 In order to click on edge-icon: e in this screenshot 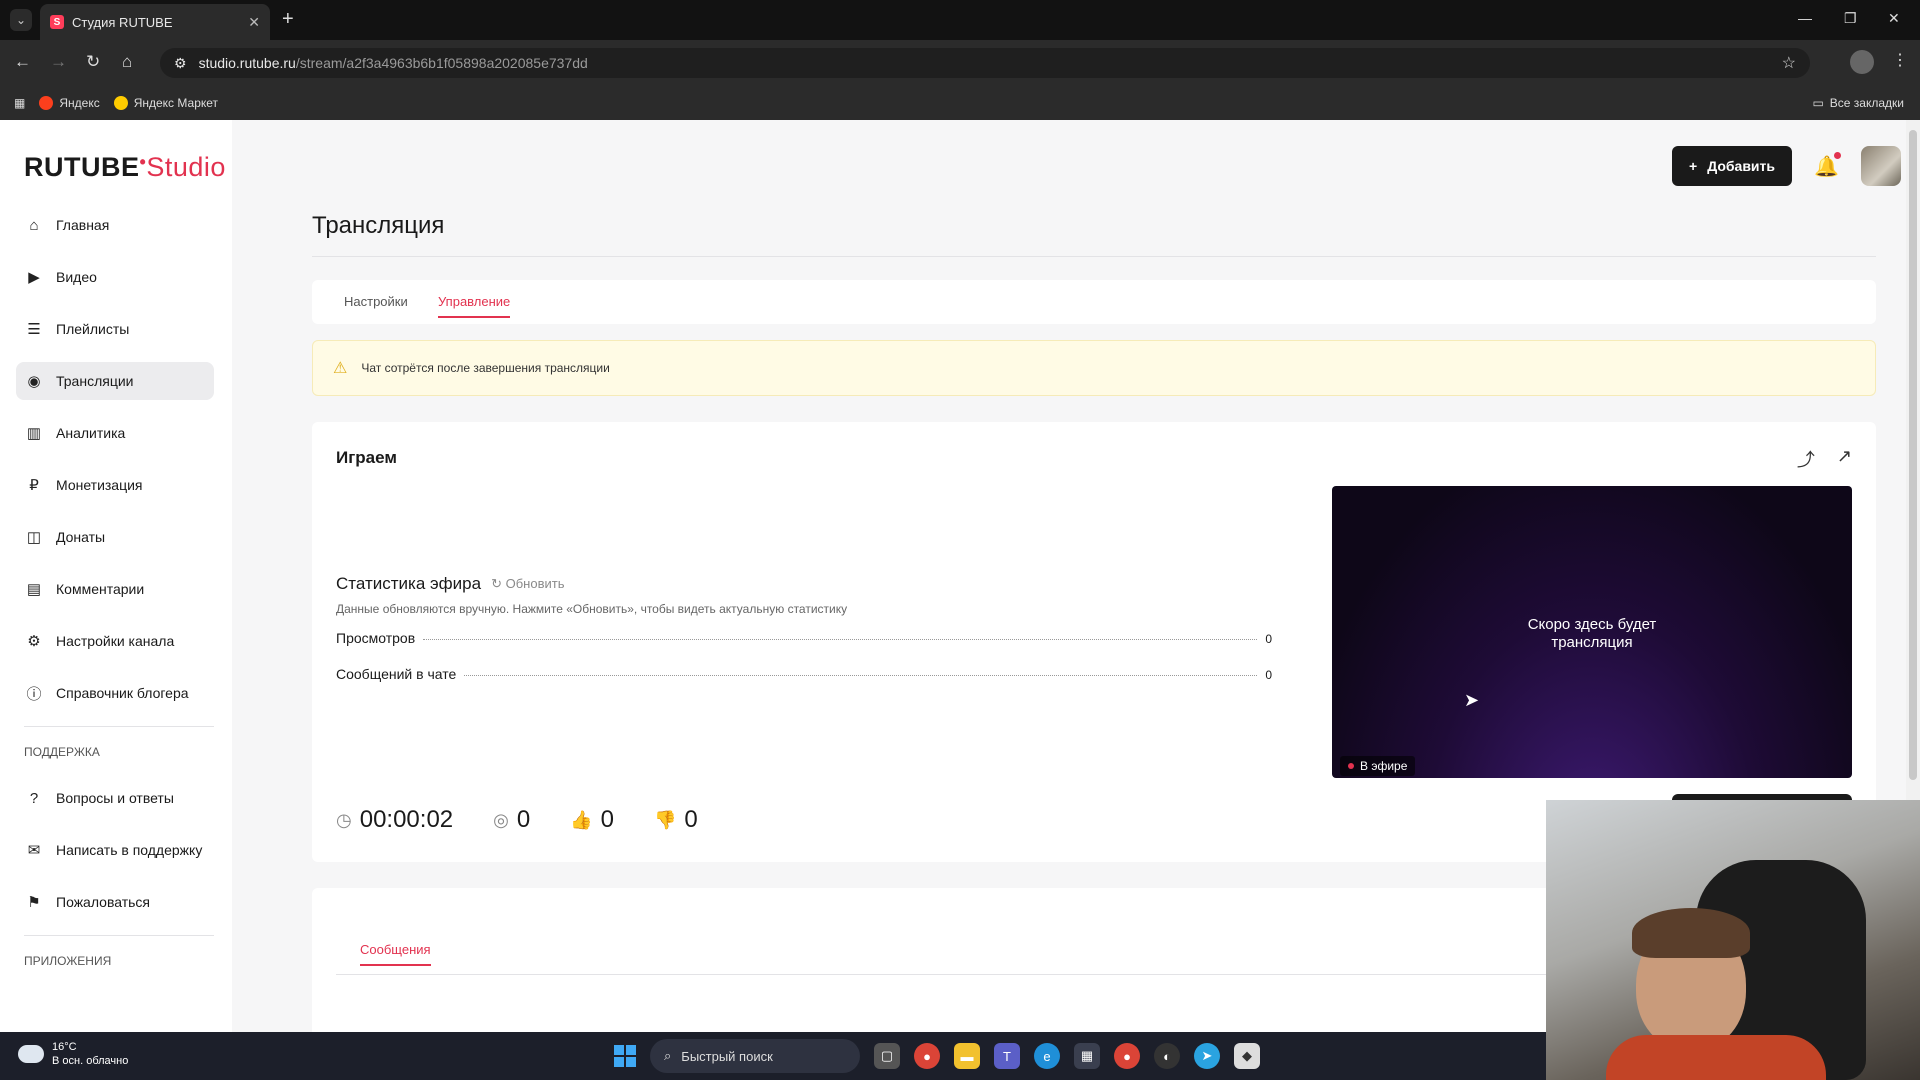, I will do `click(1047, 1056)`.